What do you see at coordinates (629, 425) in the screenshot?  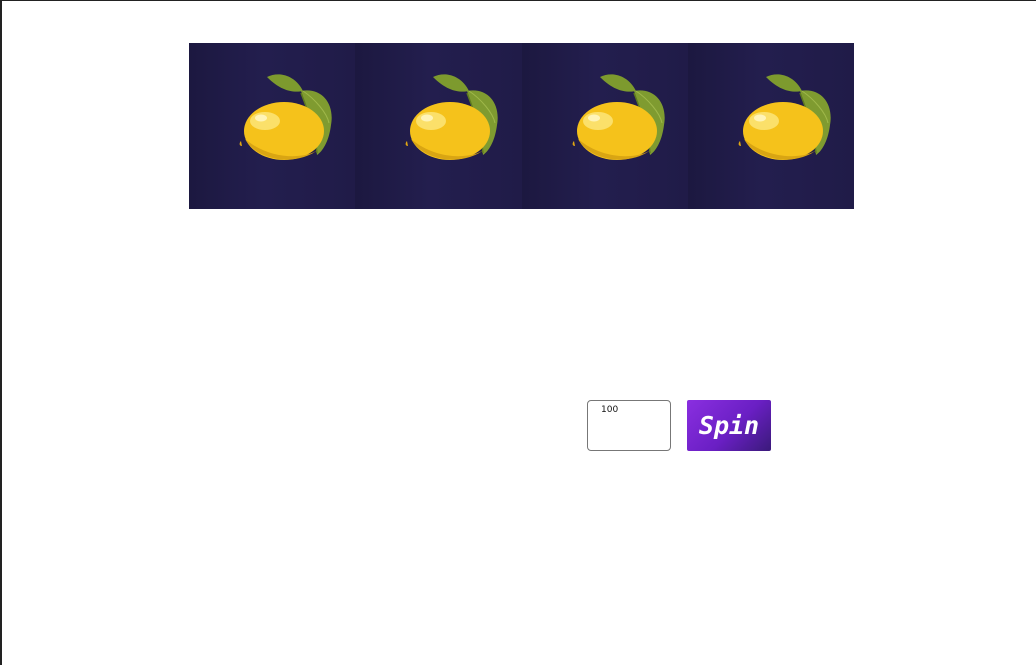 I see `bet-amount-input: 100` at bounding box center [629, 425].